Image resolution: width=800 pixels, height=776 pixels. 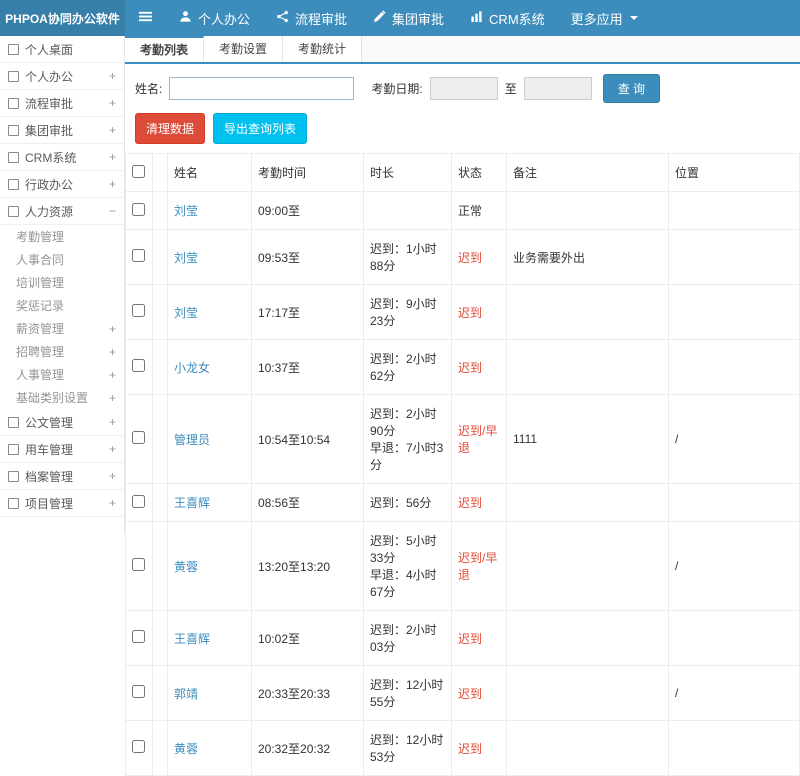 What do you see at coordinates (62, 76) in the screenshot?
I see `sidebar-item-personal-office: 个人办公 +` at bounding box center [62, 76].